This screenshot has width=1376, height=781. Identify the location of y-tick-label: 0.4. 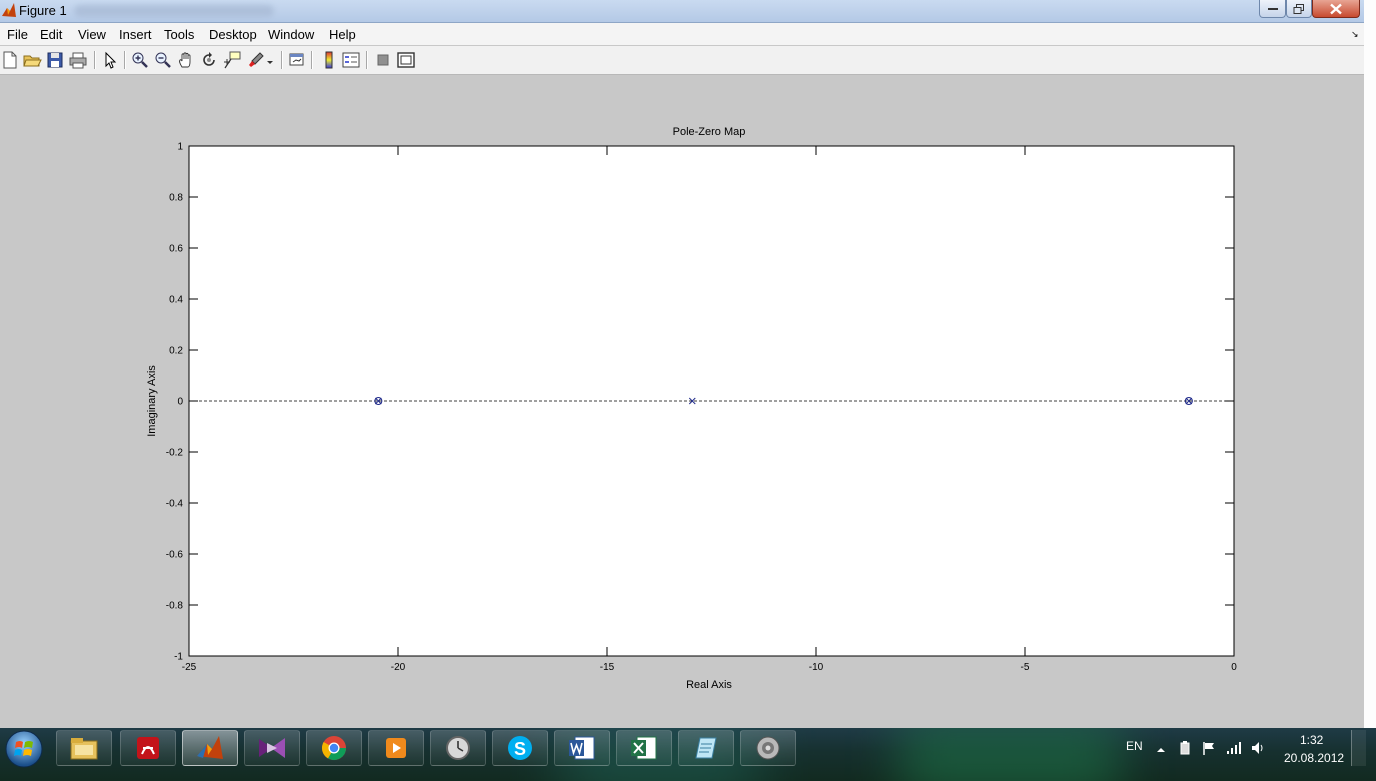
(176, 300).